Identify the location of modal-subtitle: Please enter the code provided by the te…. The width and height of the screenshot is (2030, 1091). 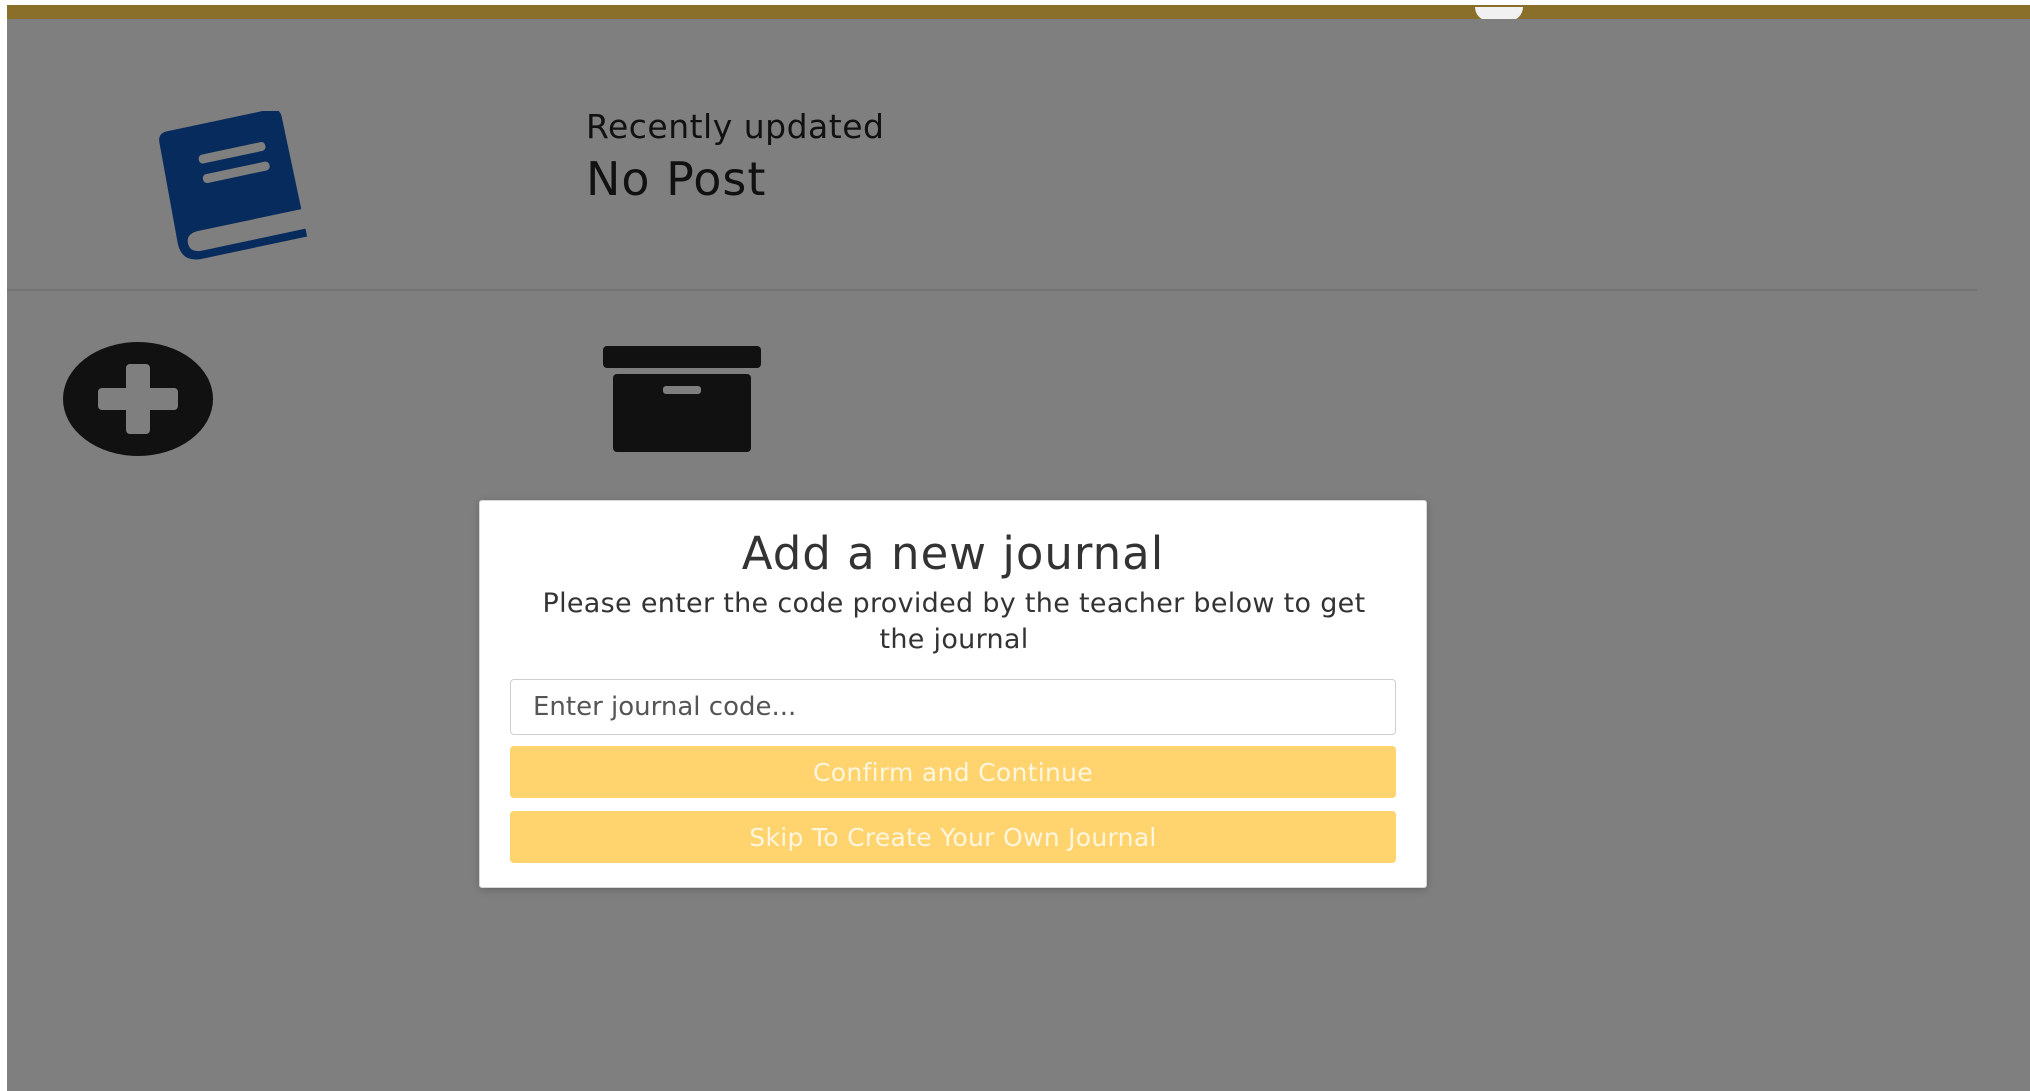
(954, 621).